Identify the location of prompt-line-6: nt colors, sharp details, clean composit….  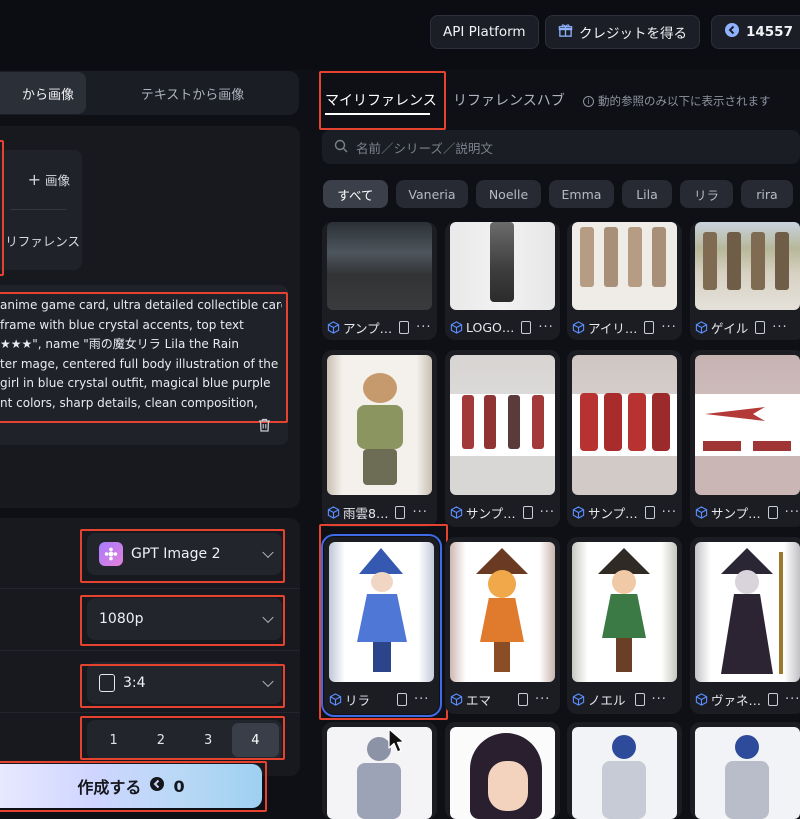
(129, 402).